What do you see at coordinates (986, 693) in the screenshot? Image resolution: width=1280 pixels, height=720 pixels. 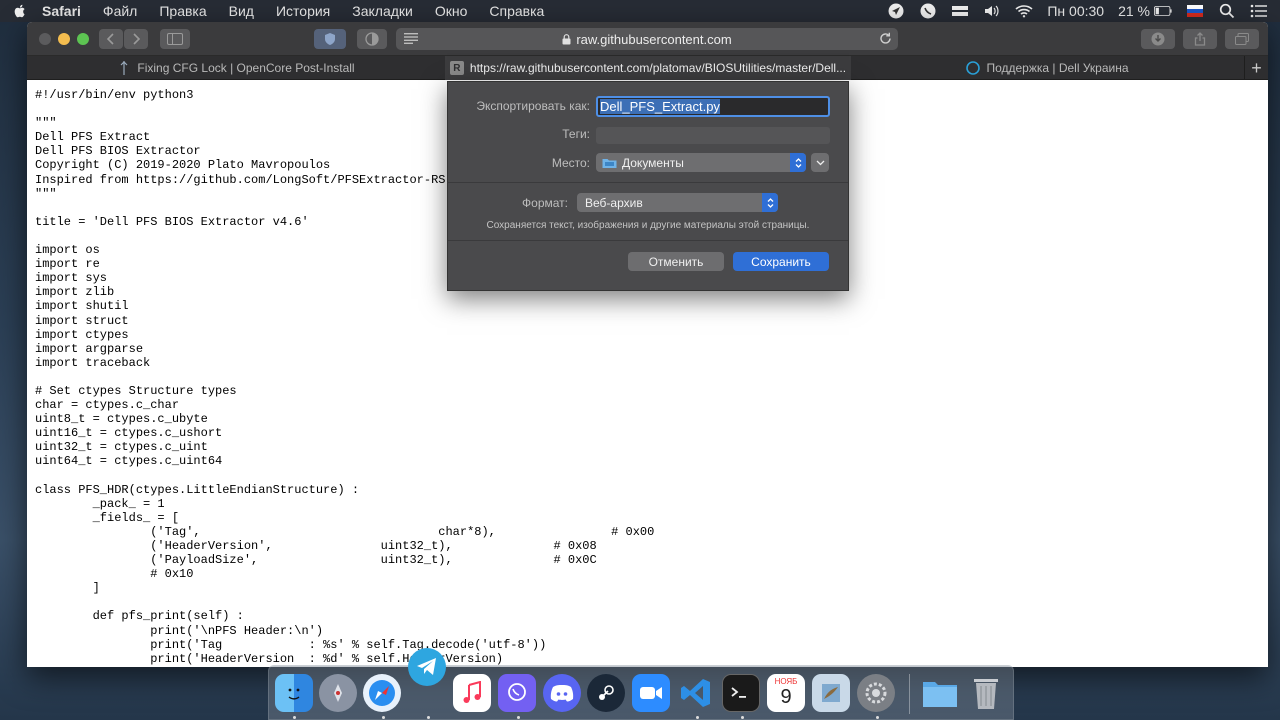 I see `trash-icon` at bounding box center [986, 693].